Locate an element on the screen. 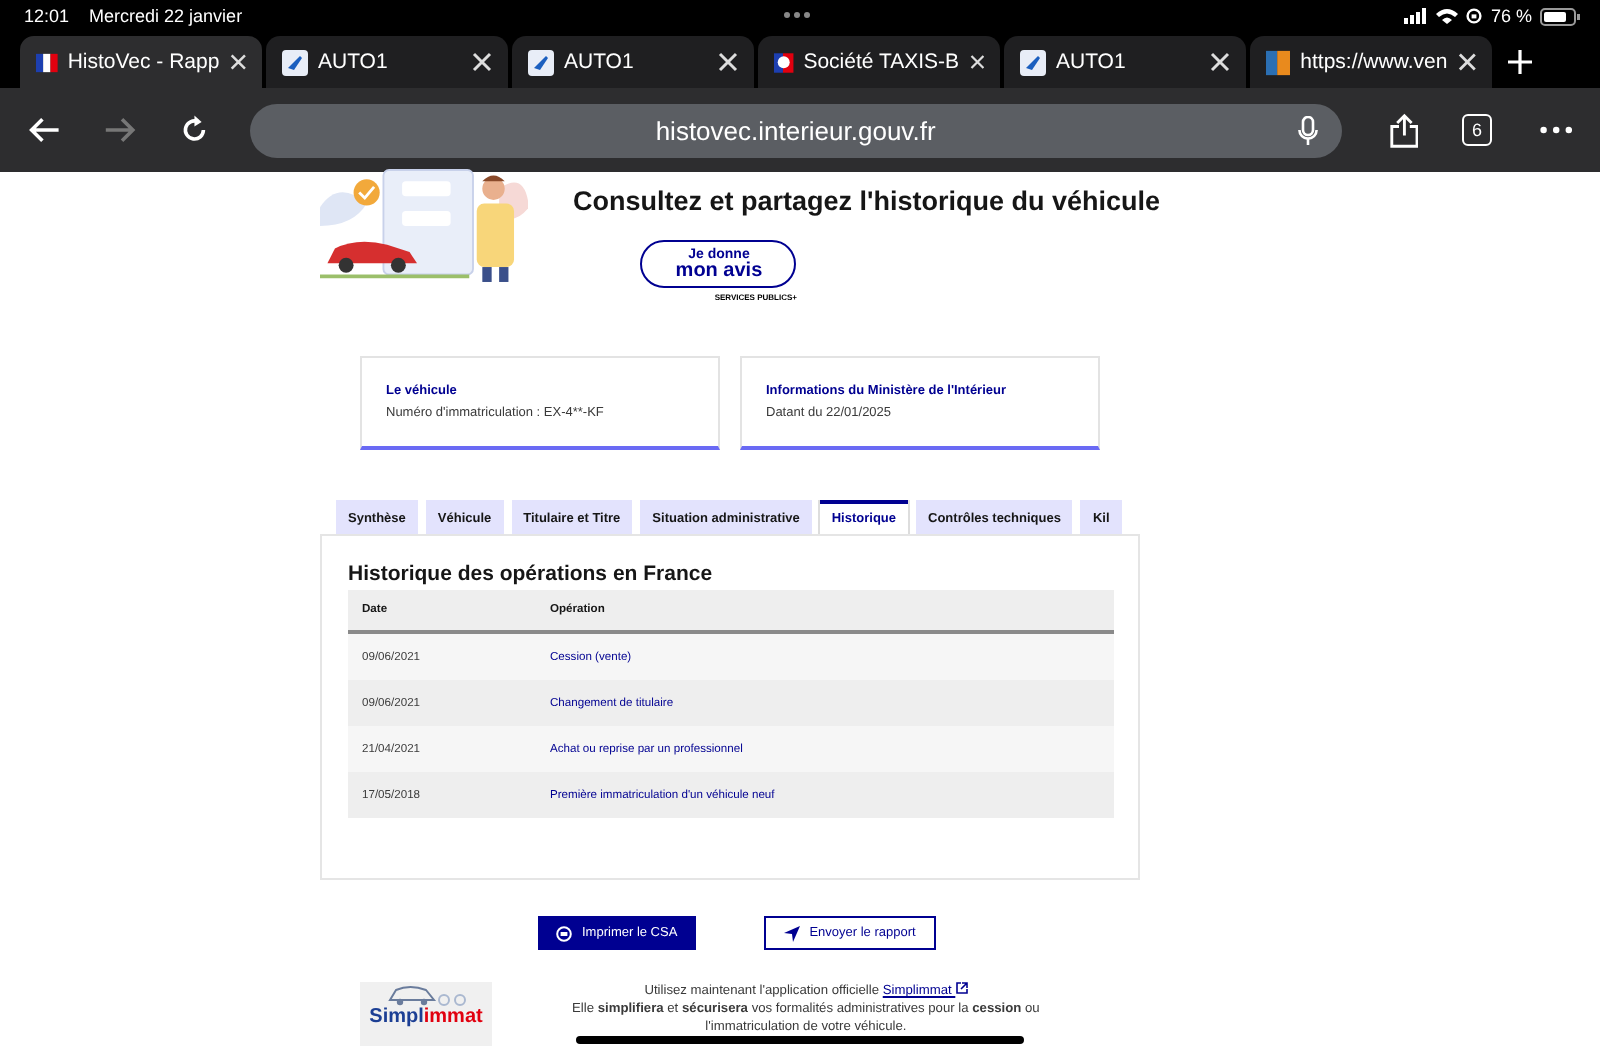 The image size is (1600, 1050). signal-icon is located at coordinates (1416, 16).